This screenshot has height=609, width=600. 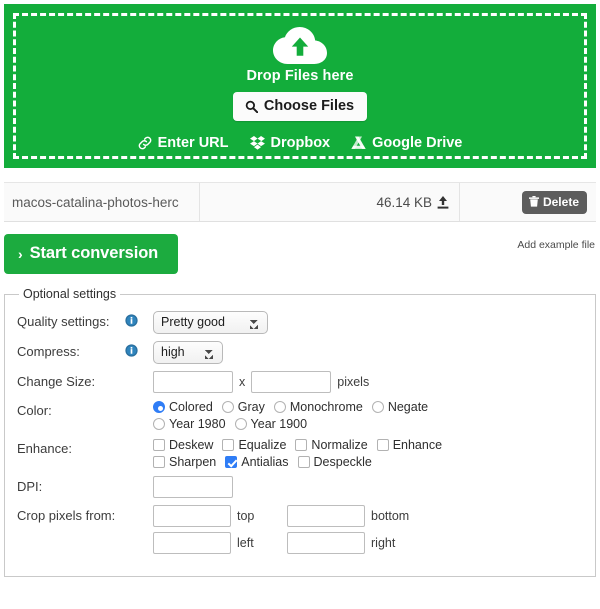 I want to click on cloud-upload-icon, so click(x=300, y=45).